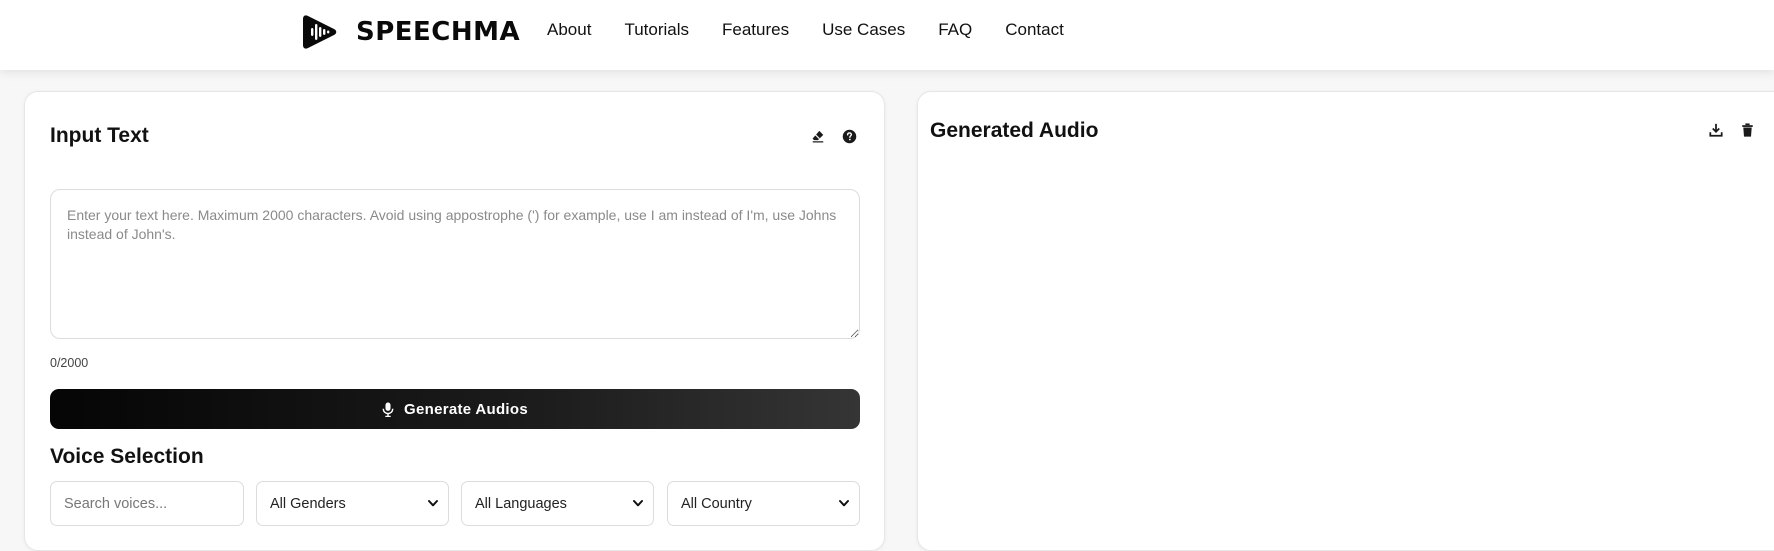 The width and height of the screenshot is (1774, 551). I want to click on brand-logo: SPEECHMA, so click(411, 32).